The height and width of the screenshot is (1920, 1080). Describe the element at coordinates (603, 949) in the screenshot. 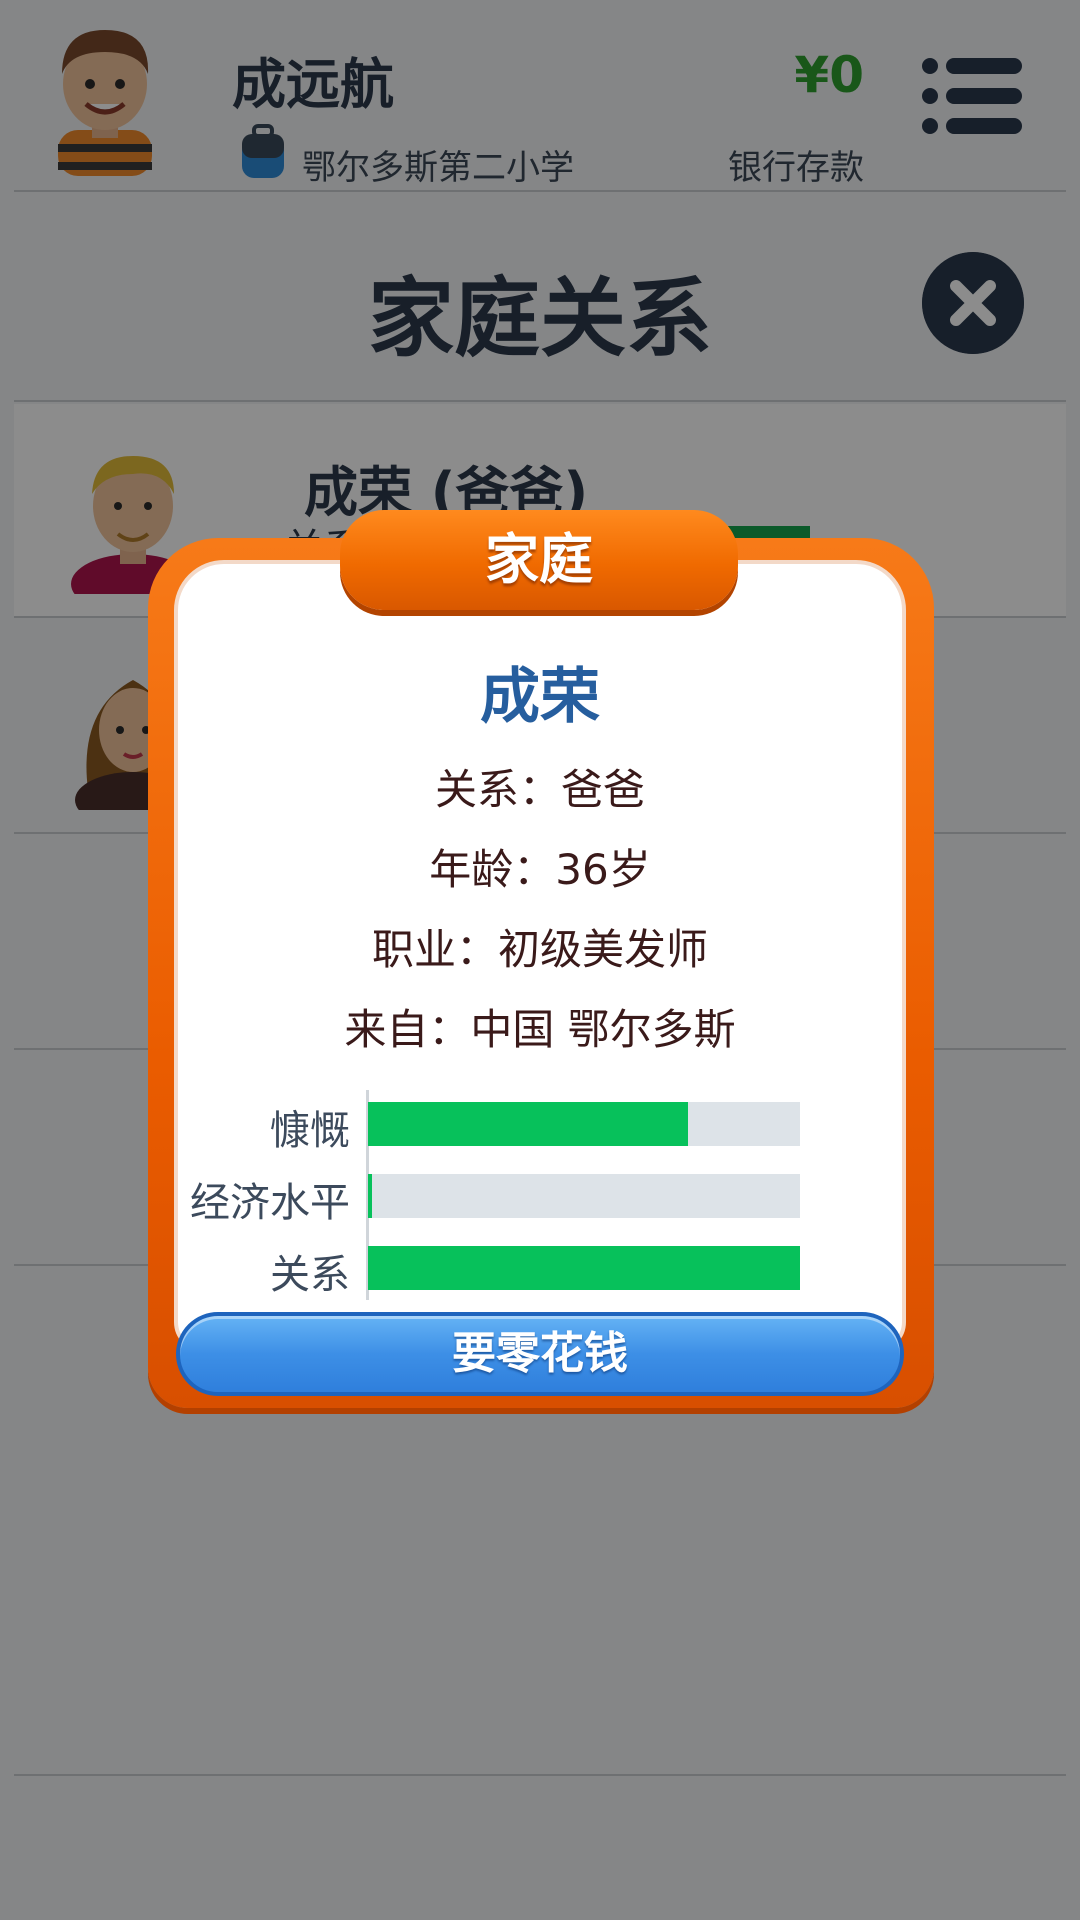

I see `job-value: 初级美发师` at that location.